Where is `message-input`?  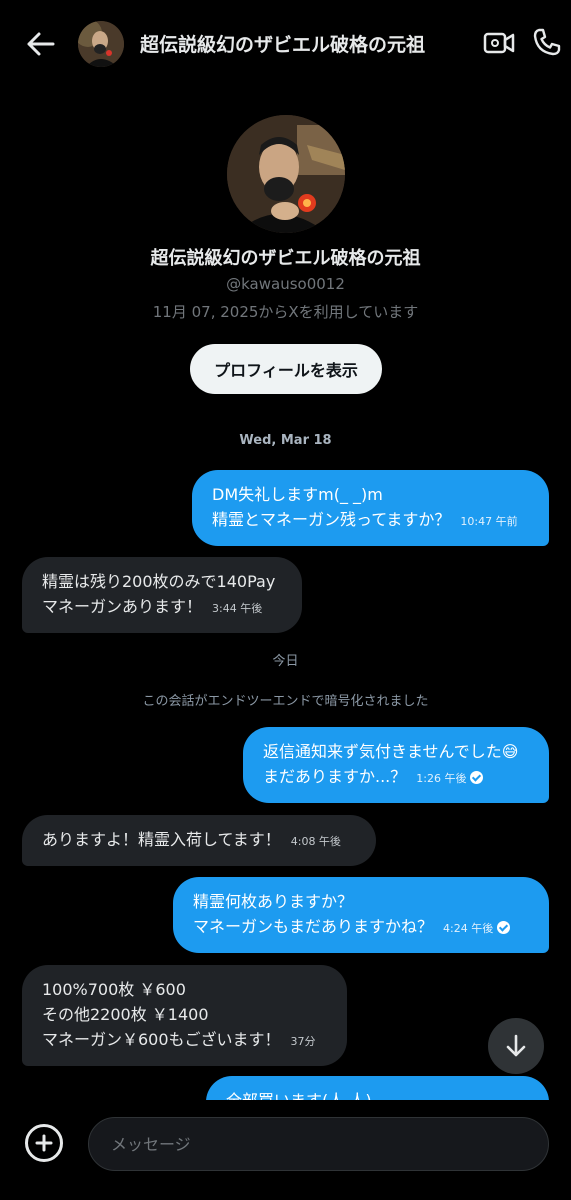
message-input is located at coordinates (318, 1144).